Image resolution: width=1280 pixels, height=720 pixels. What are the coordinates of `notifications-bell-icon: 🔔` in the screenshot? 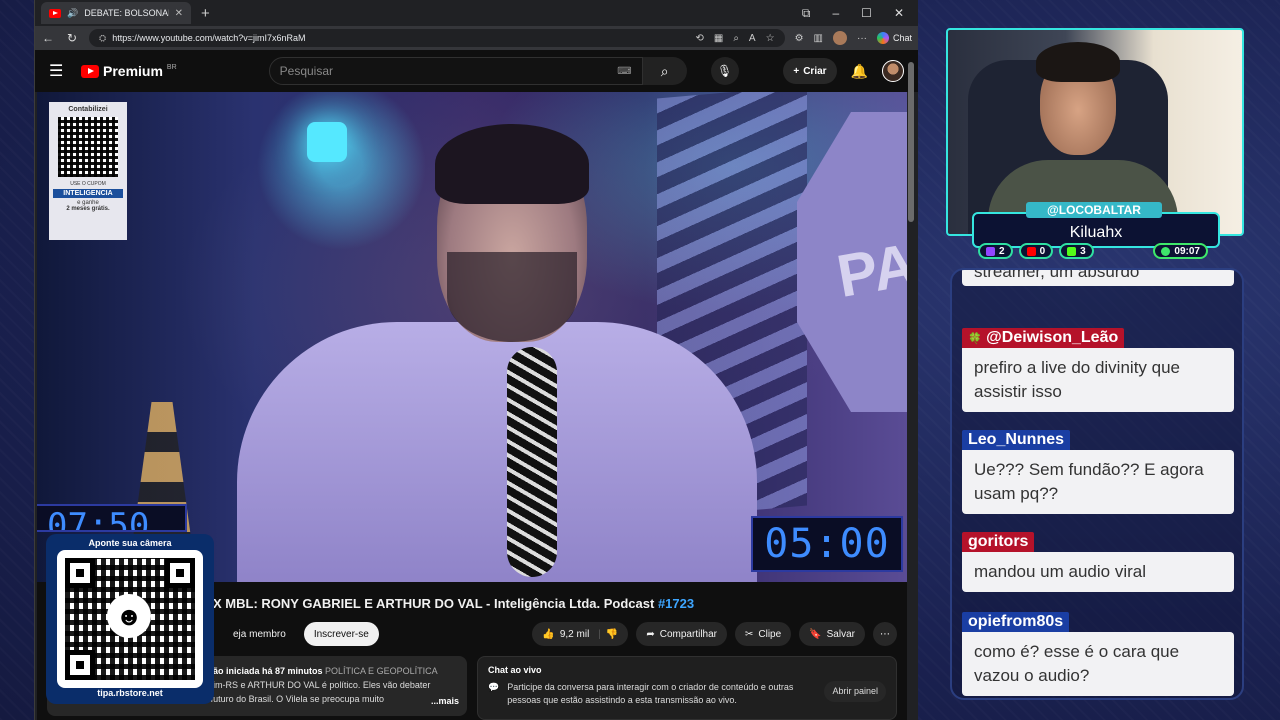 It's located at (859, 71).